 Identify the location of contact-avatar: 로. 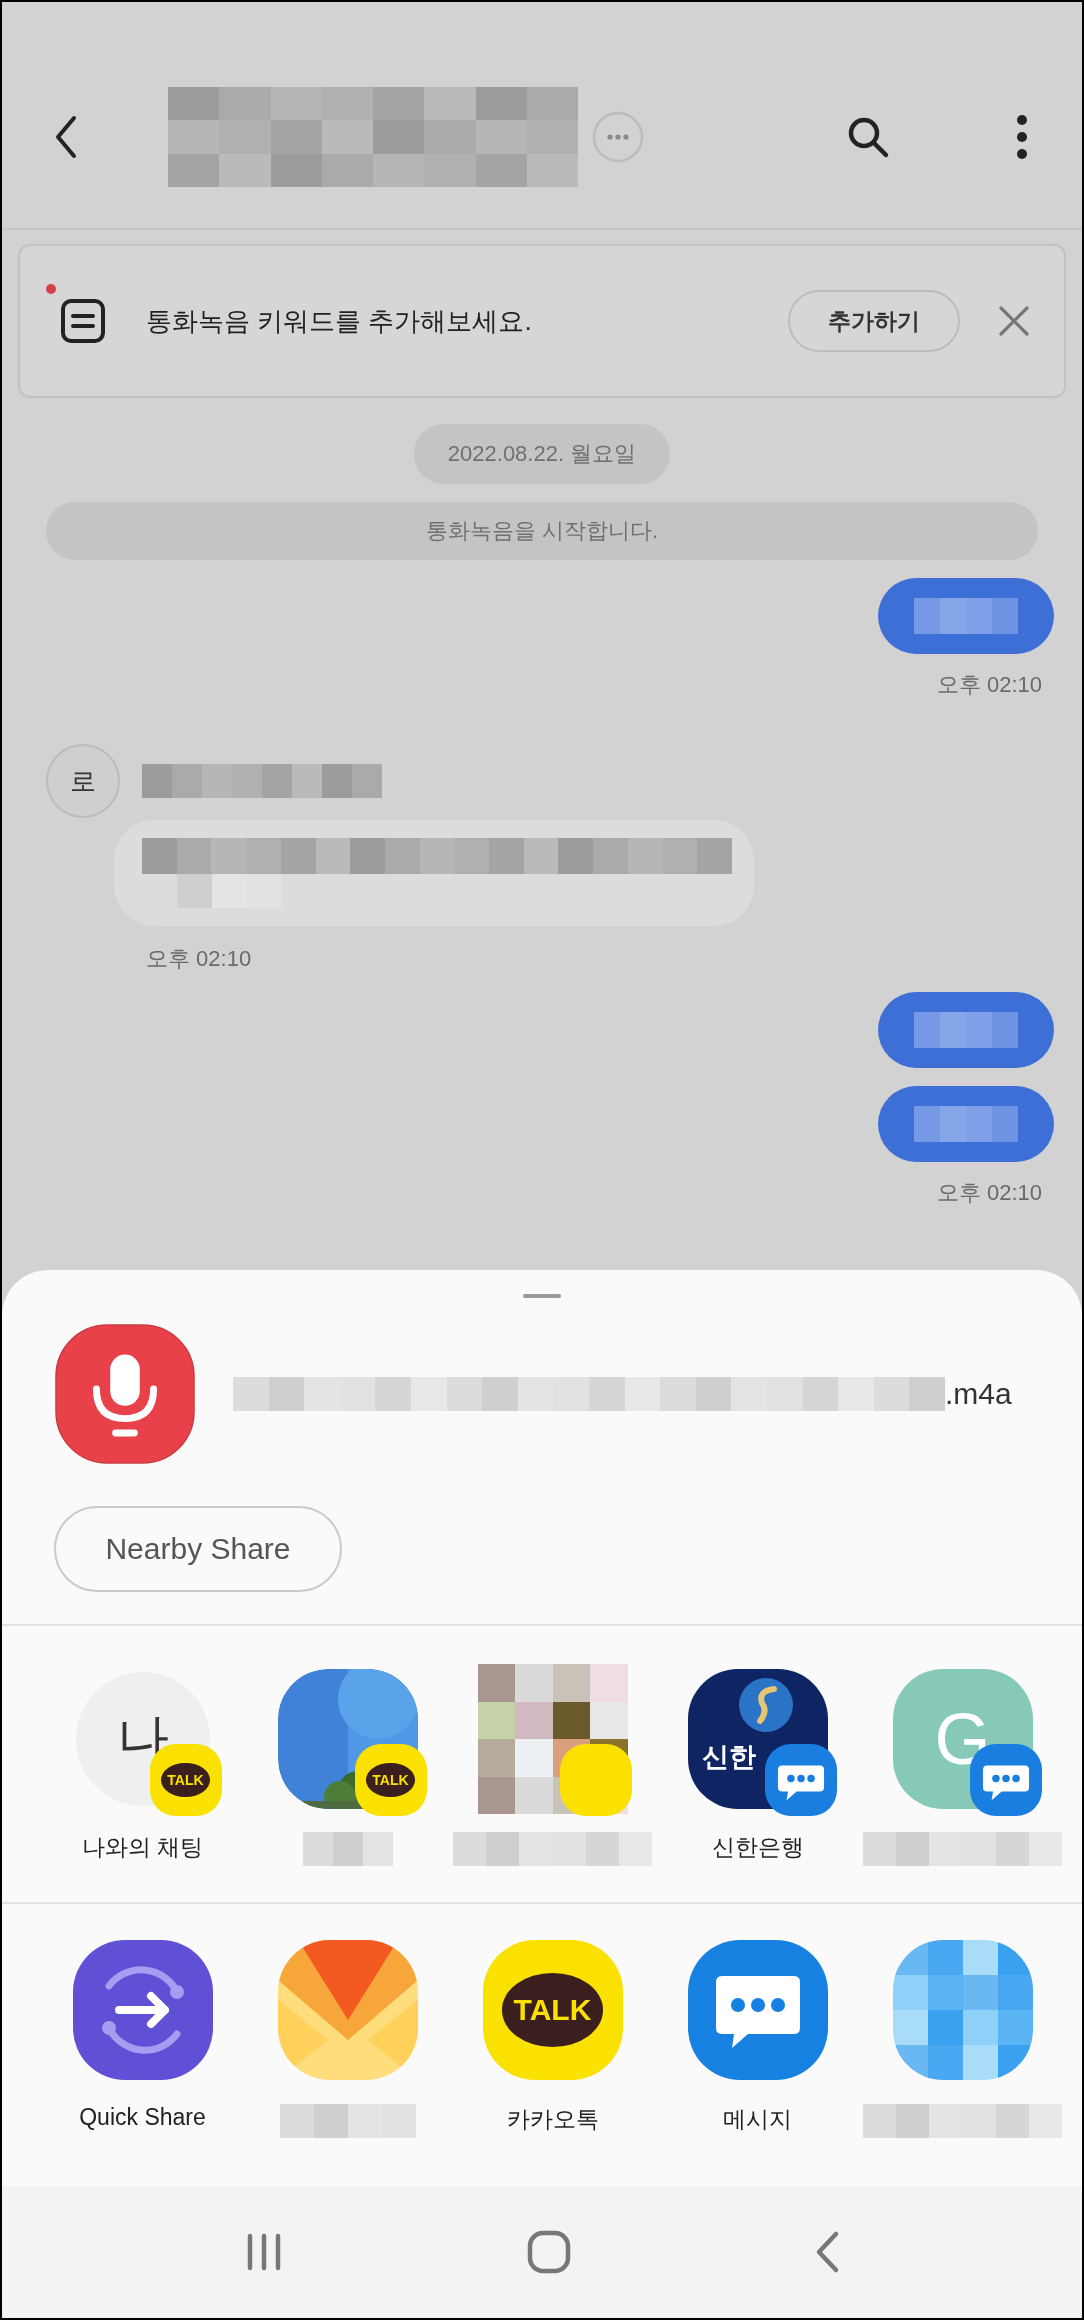
(83, 781).